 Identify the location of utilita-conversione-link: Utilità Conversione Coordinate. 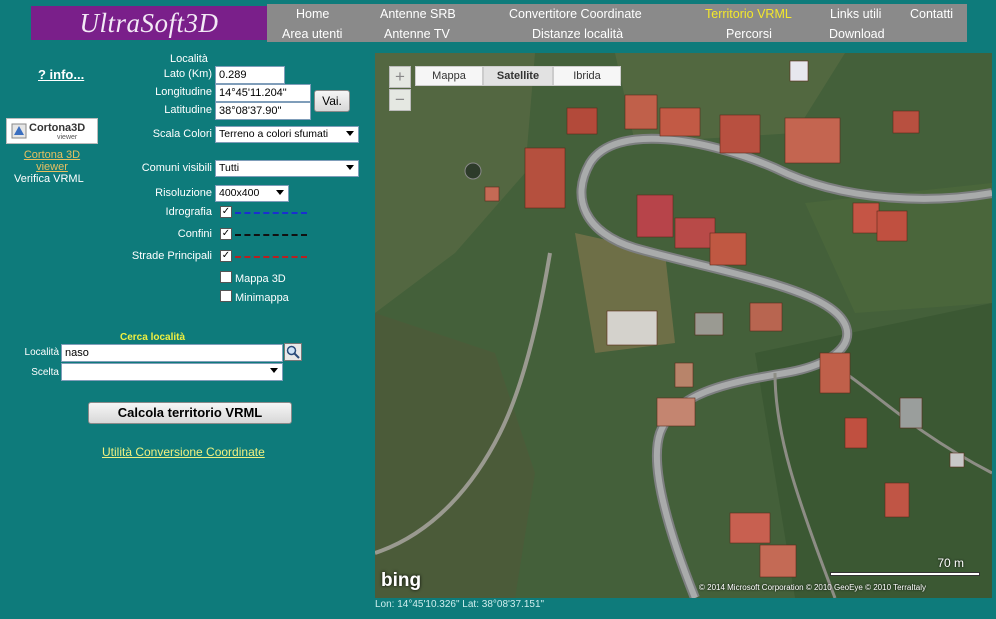
(183, 452).